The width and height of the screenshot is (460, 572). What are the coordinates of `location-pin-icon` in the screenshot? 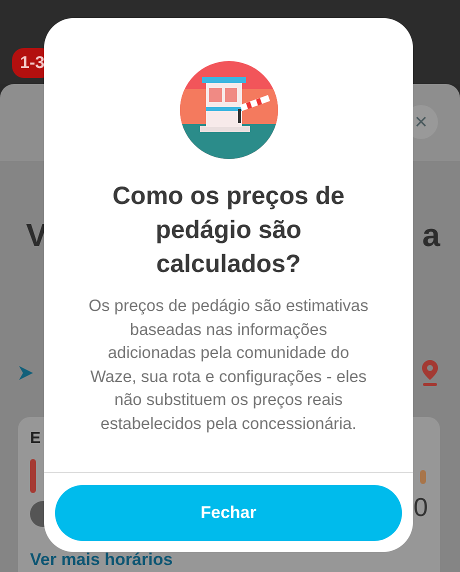 It's located at (430, 372).